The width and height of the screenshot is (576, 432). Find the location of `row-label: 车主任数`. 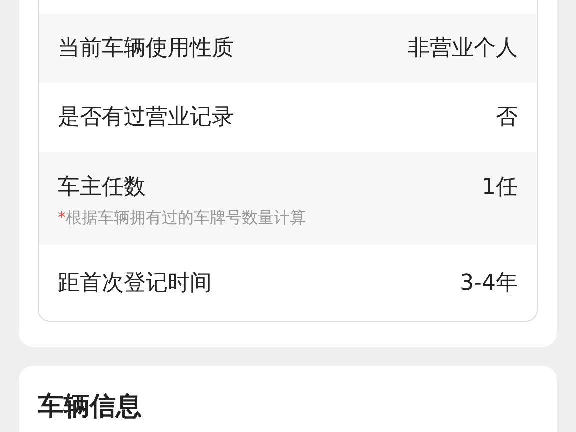

row-label: 车主任数 is located at coordinates (102, 188).